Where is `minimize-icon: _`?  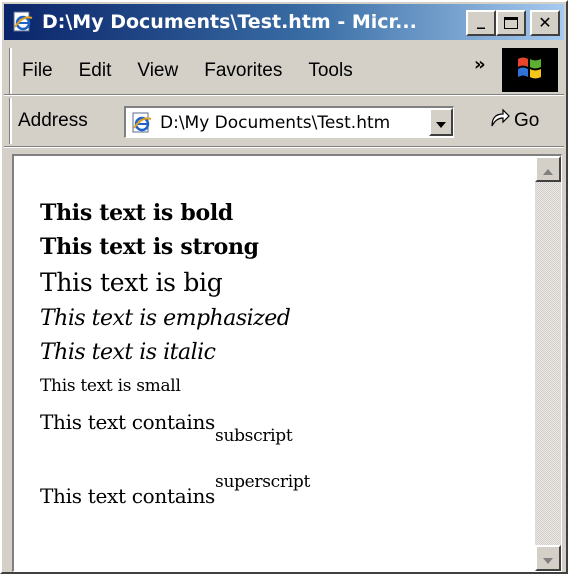 minimize-icon: _ is located at coordinates (481, 19).